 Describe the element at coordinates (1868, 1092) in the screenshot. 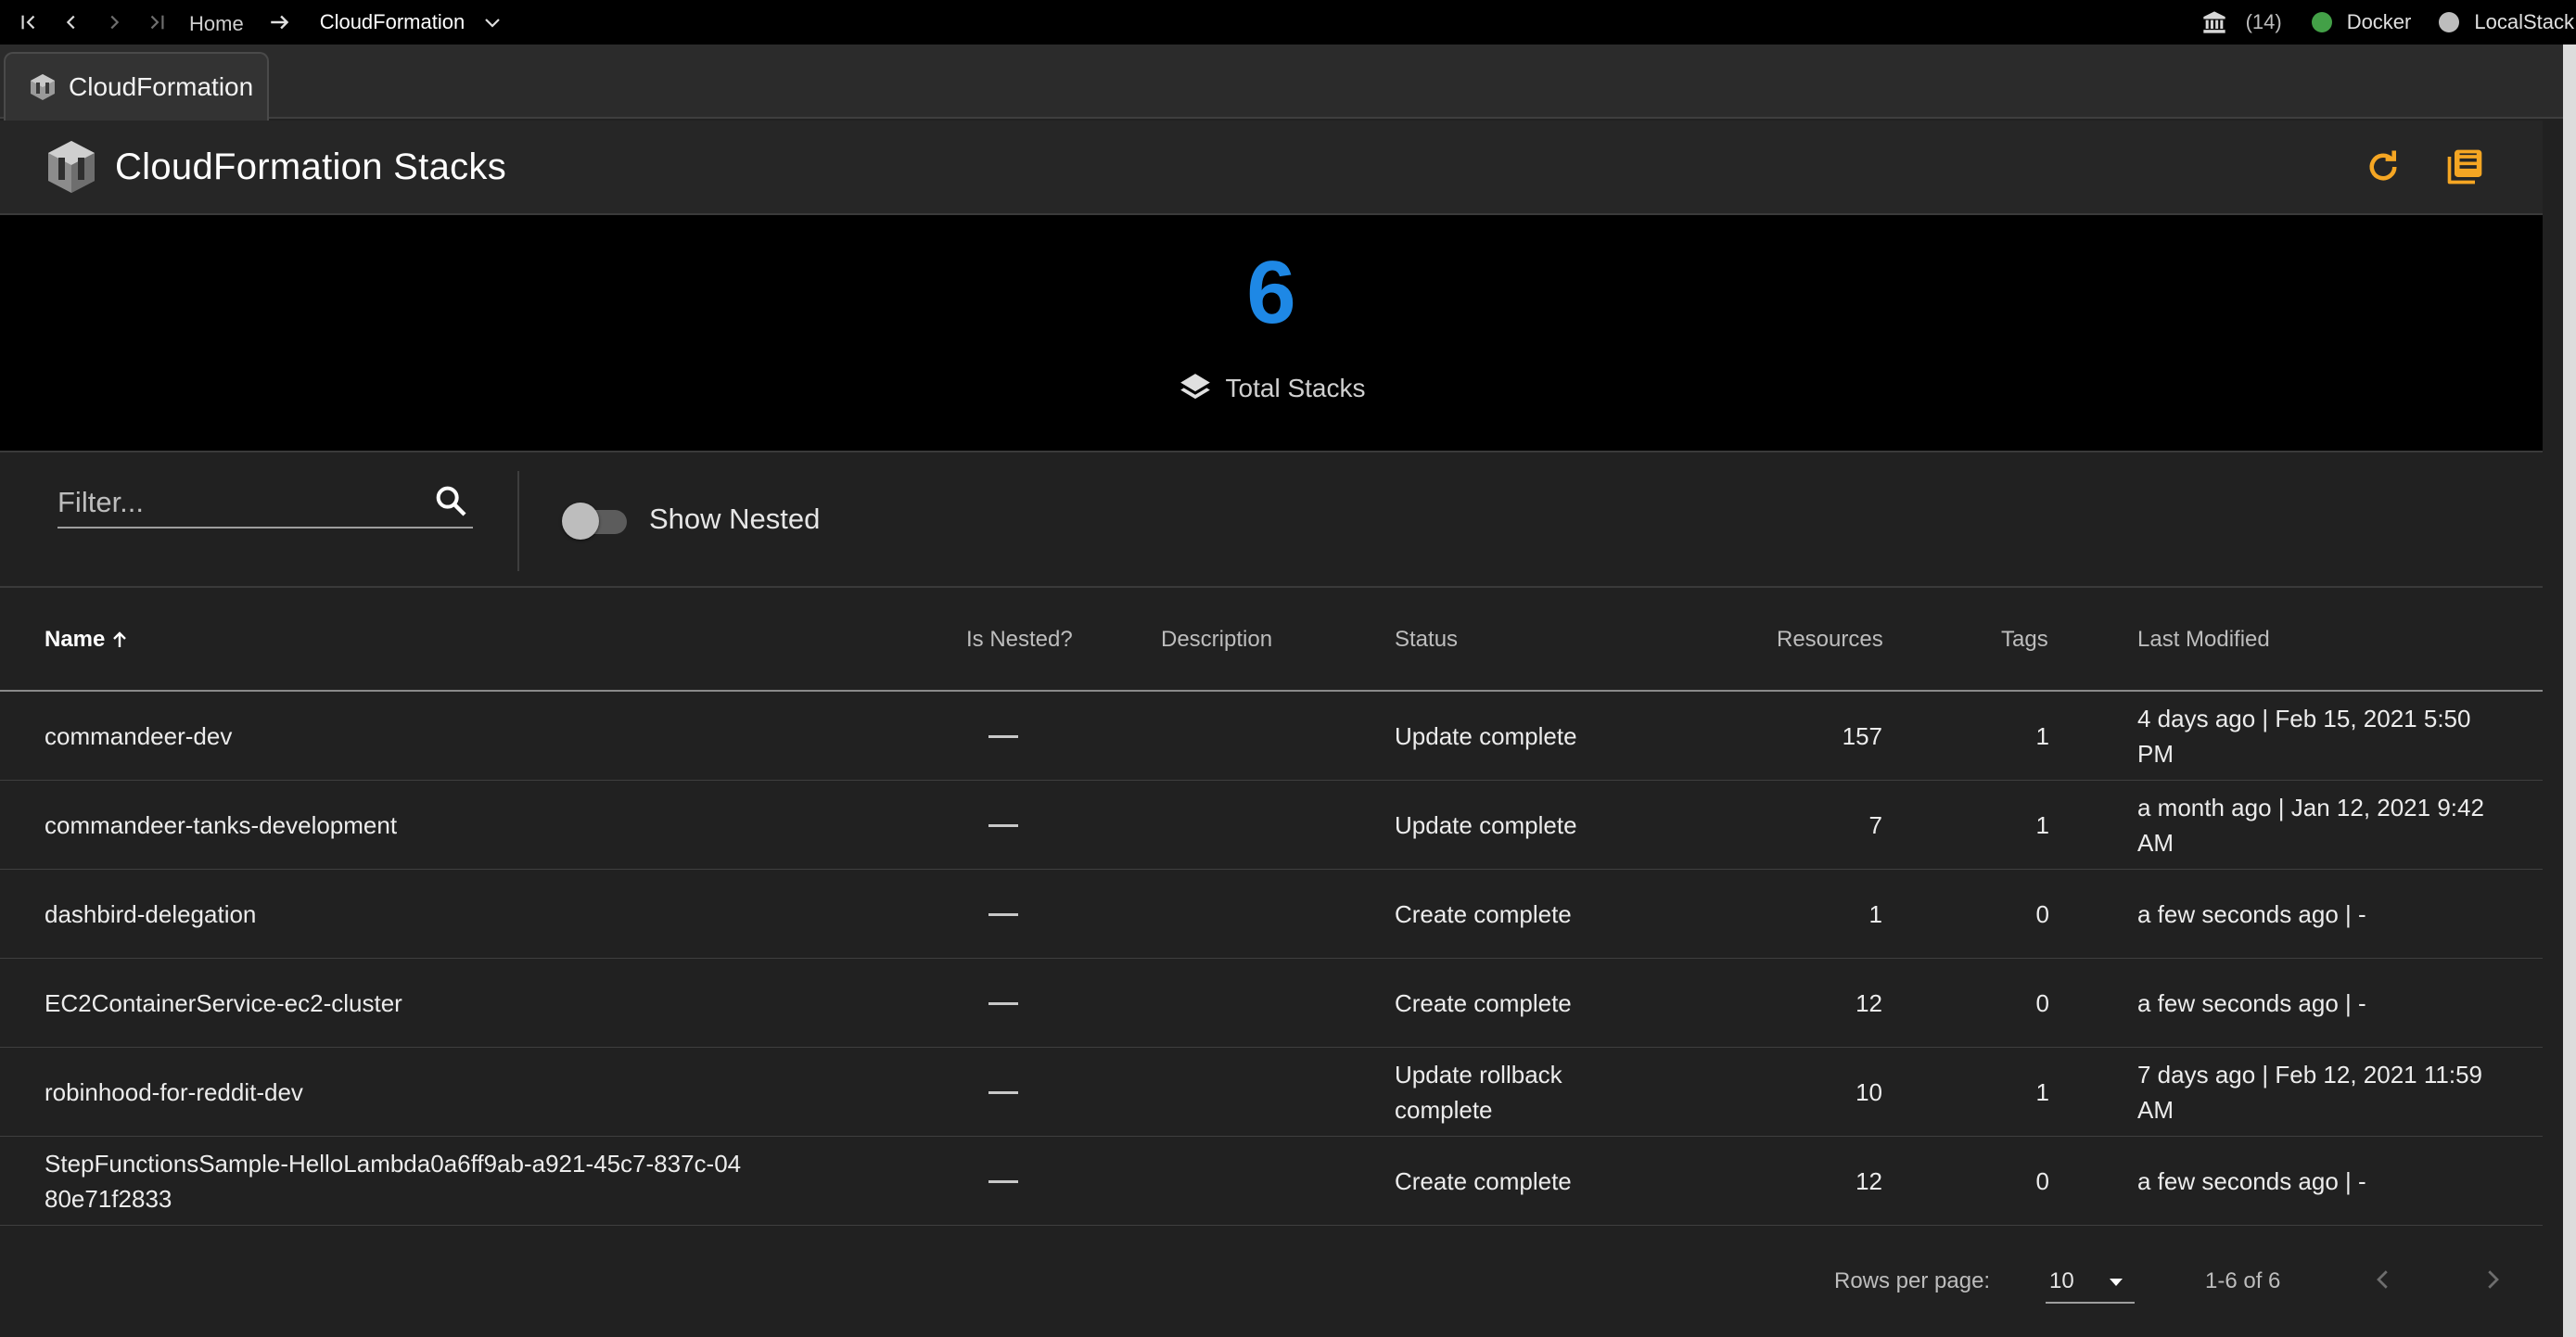

I see `stack-resources: 10` at that location.